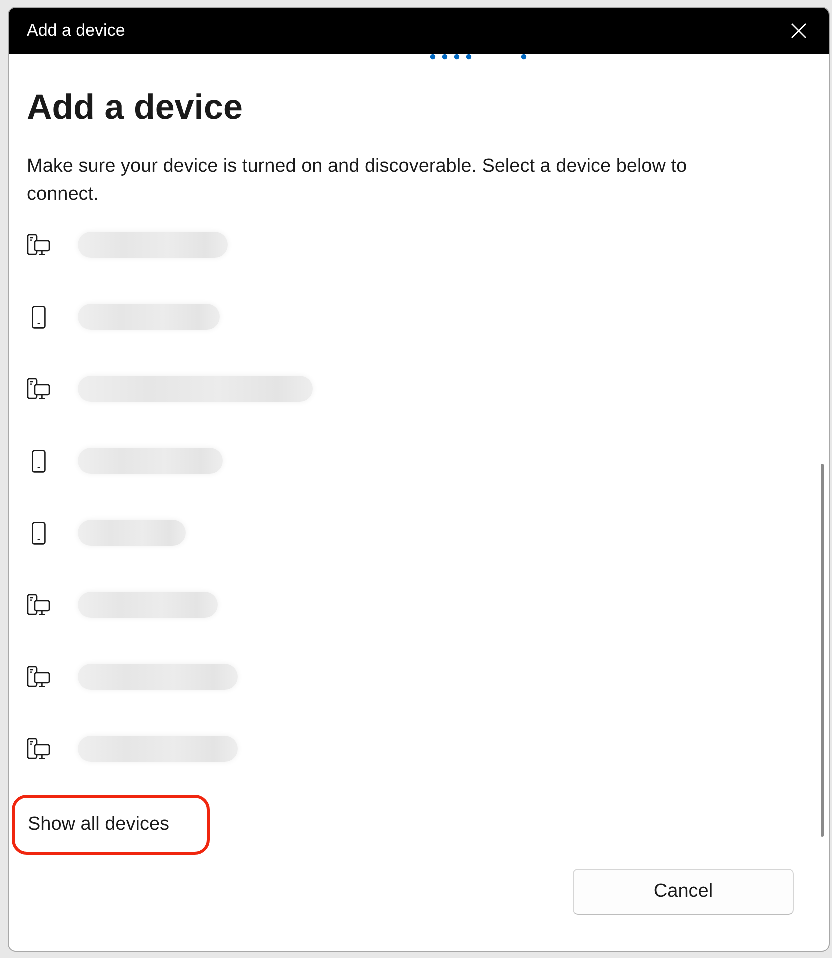  What do you see at coordinates (478, 57) in the screenshot?
I see `loading-dots-icon` at bounding box center [478, 57].